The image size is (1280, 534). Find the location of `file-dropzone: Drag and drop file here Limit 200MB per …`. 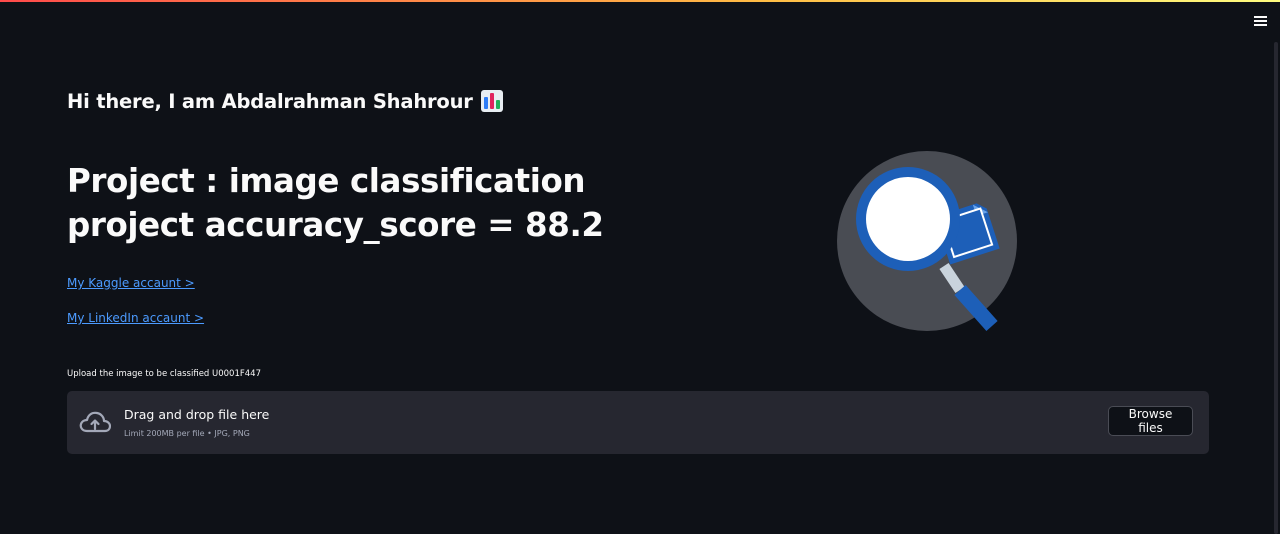

file-dropzone: Drag and drop file here Limit 200MB per … is located at coordinates (638, 422).